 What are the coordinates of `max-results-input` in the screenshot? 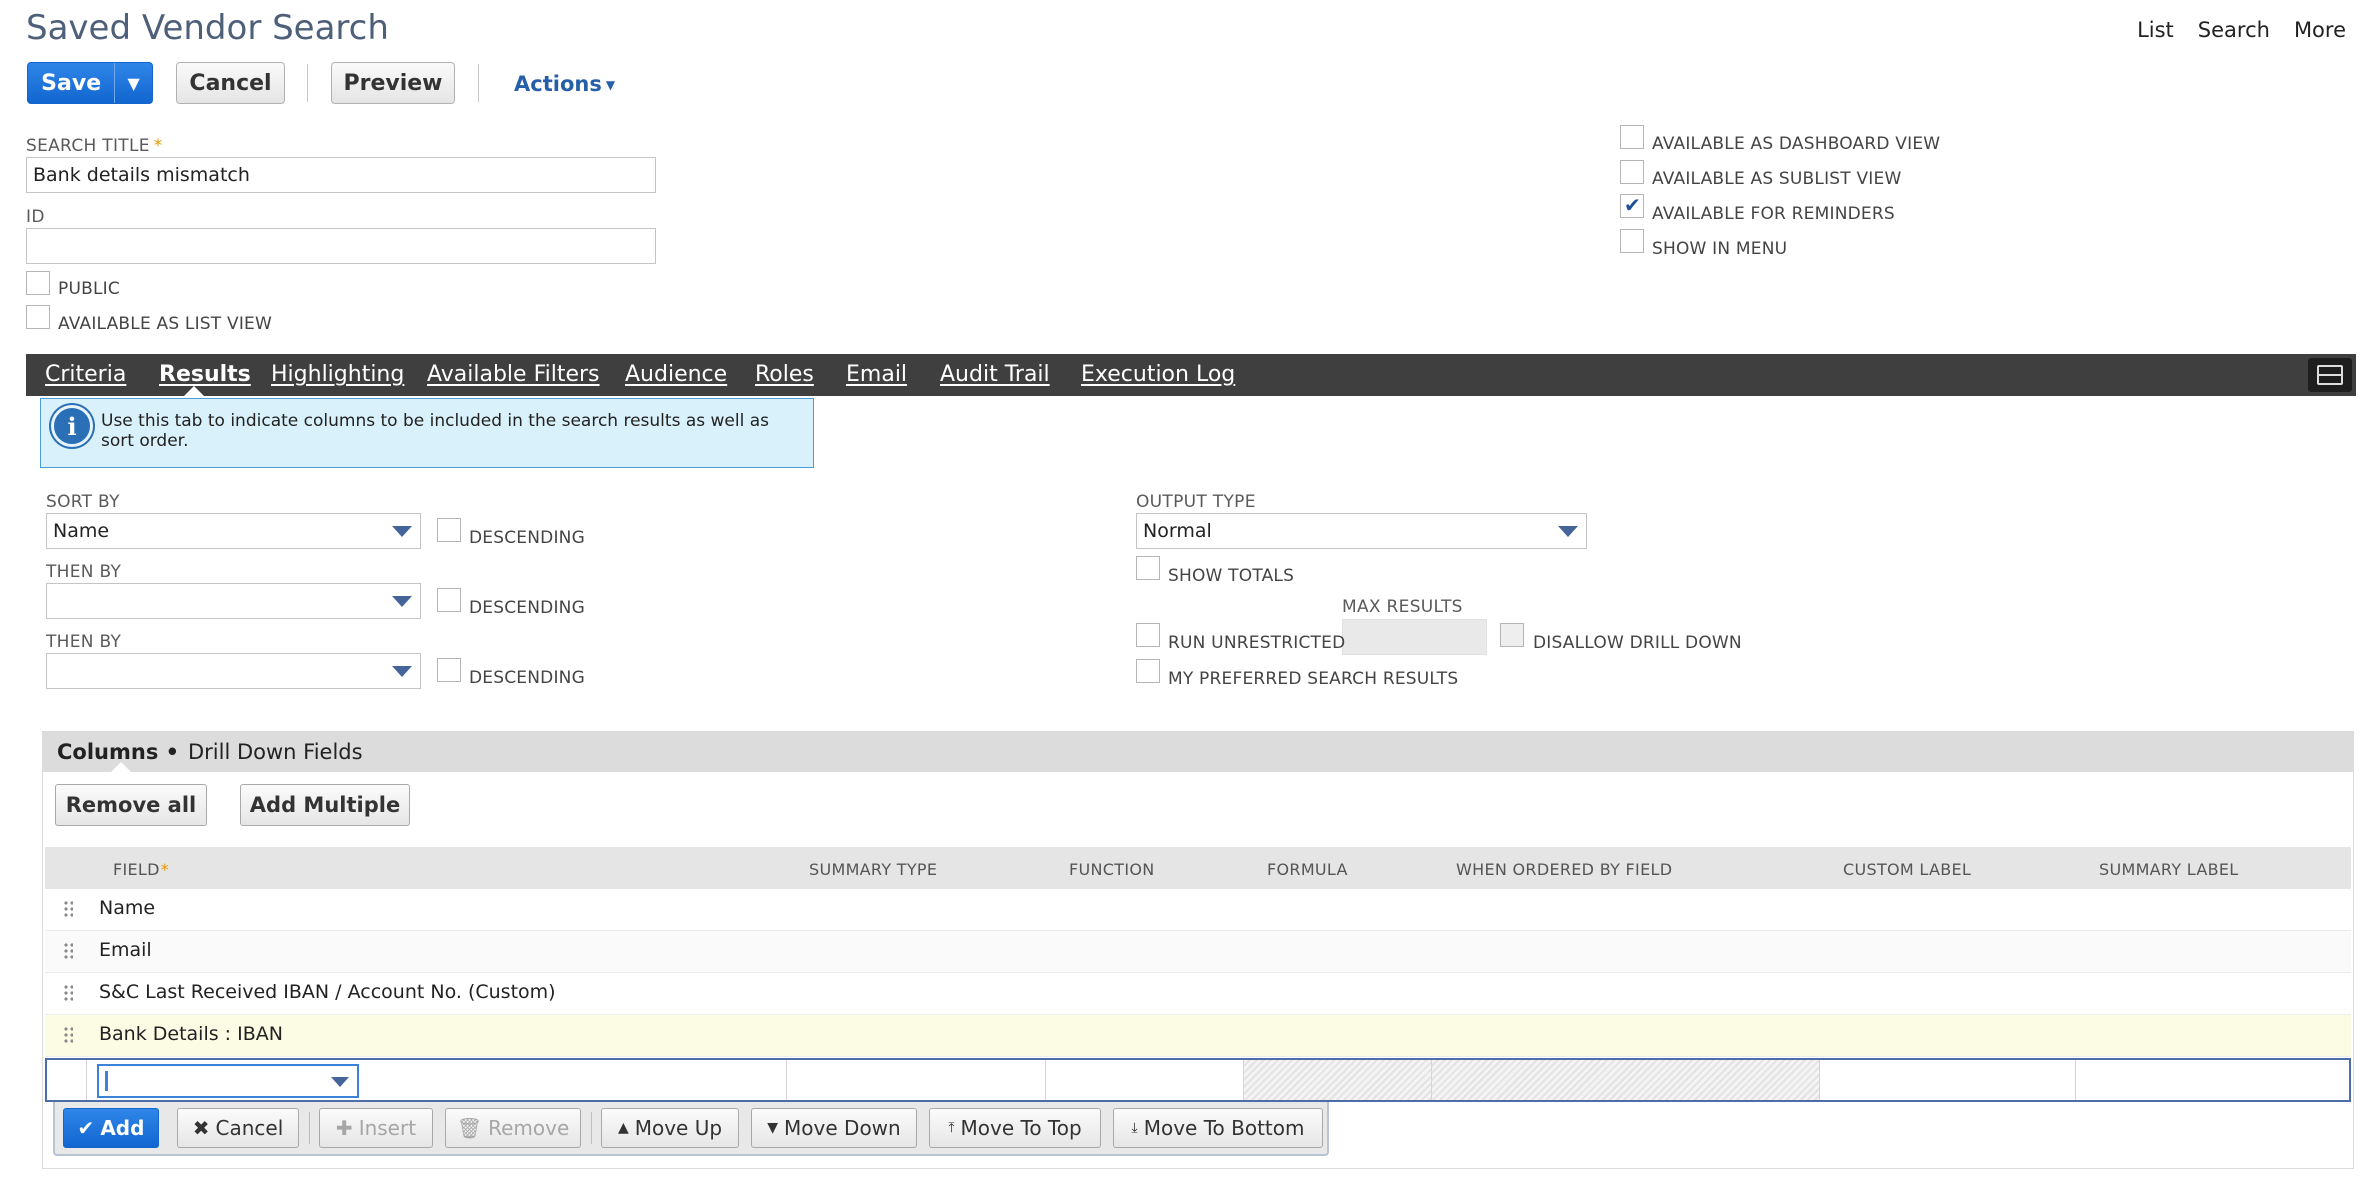 It's located at (1414, 637).